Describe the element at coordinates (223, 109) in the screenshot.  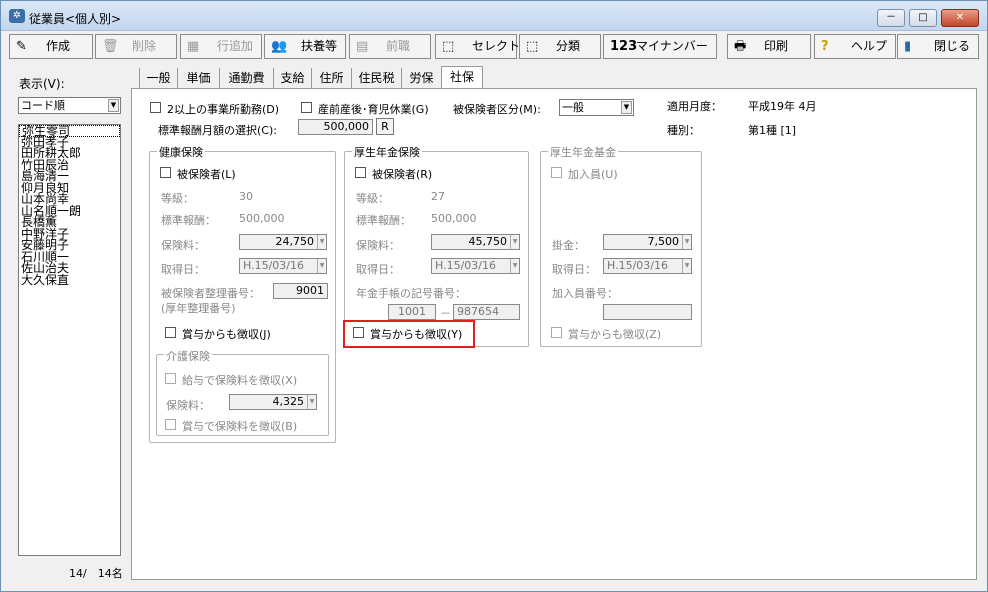
I see `multi-office-label: 2以上の事業所勤務(D)` at that location.